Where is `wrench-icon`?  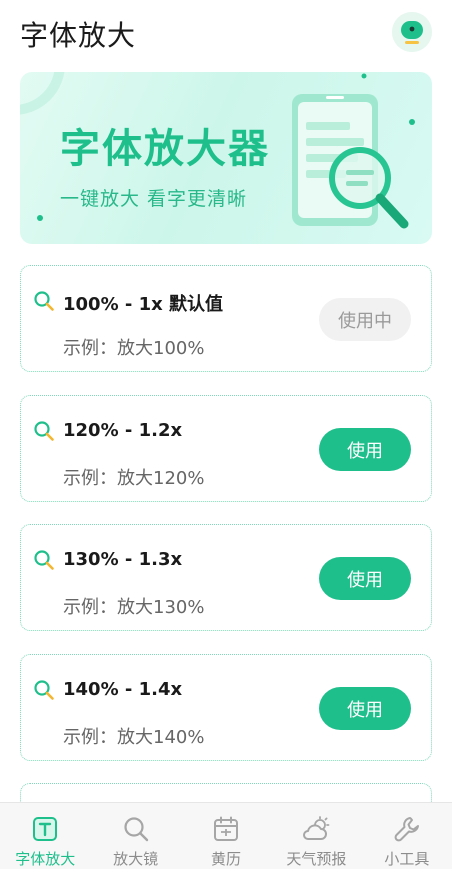 wrench-icon is located at coordinates (407, 831).